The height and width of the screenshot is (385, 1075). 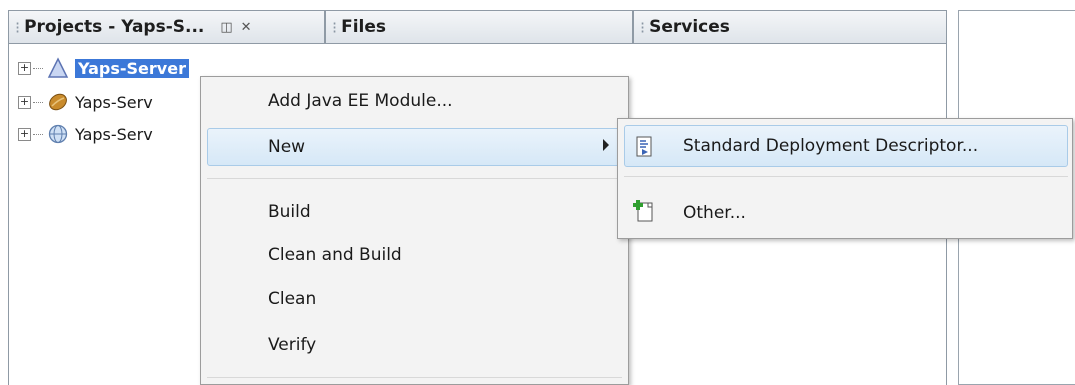 I want to click on tab-files-label: Files, so click(x=364, y=27).